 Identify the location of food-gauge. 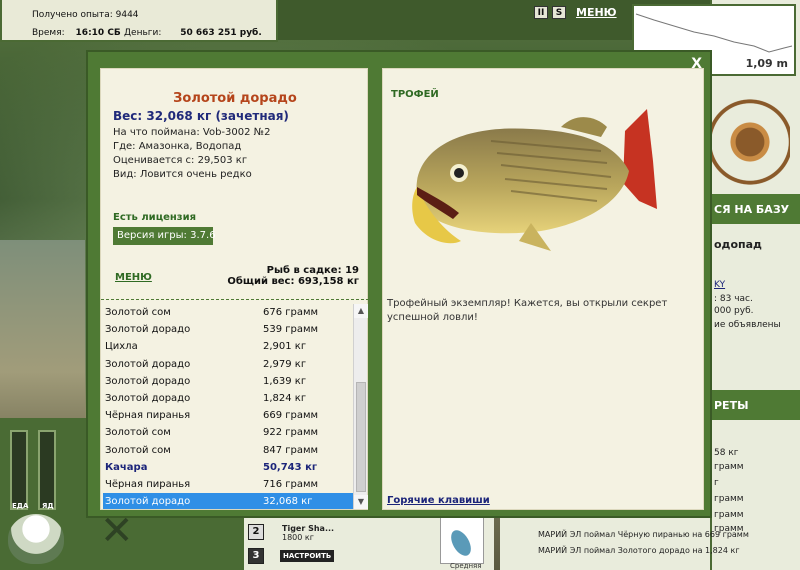
(19, 470).